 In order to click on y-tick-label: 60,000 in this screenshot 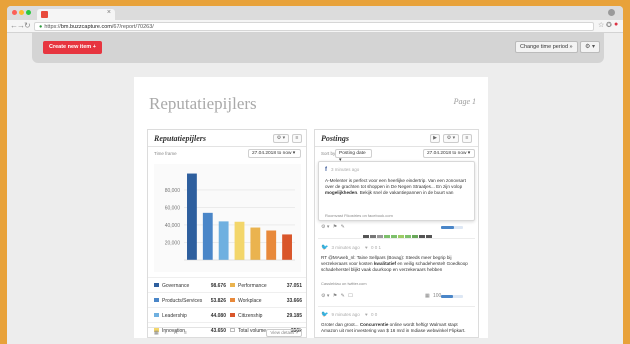, I will do `click(173, 208)`.